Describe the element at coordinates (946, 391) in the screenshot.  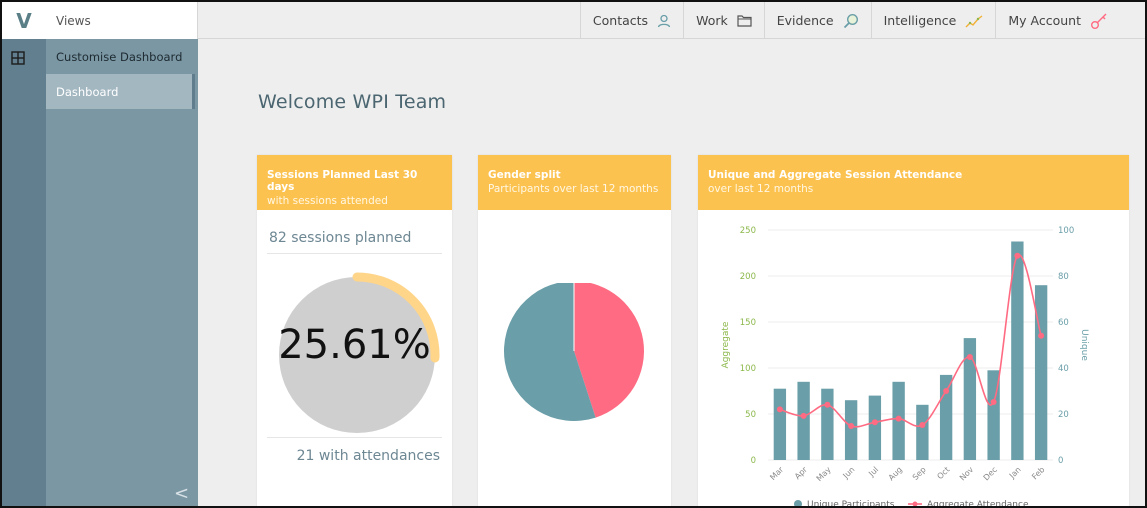
I see `line-point-oct` at that location.